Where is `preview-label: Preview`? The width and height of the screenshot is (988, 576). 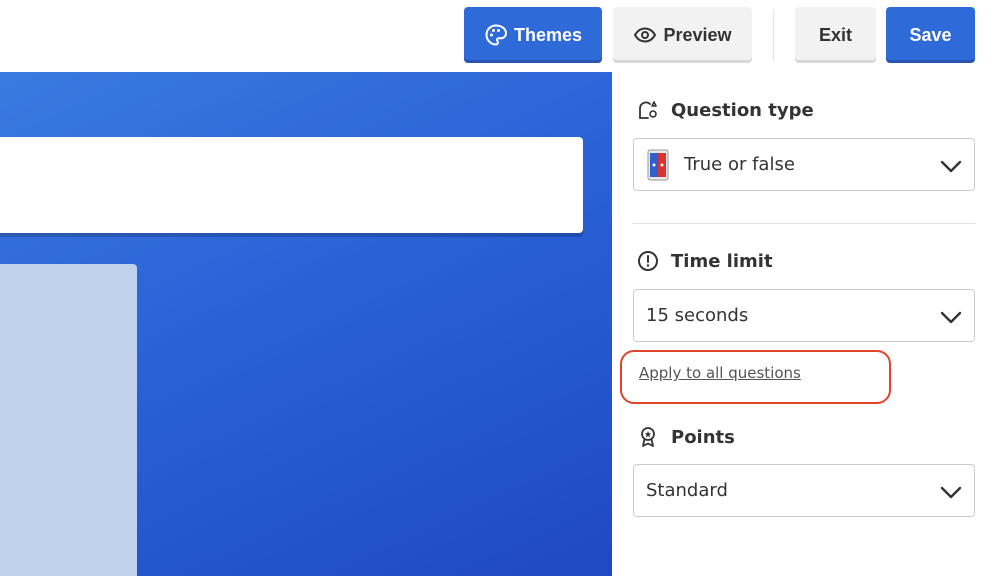
preview-label: Preview is located at coordinates (697, 34).